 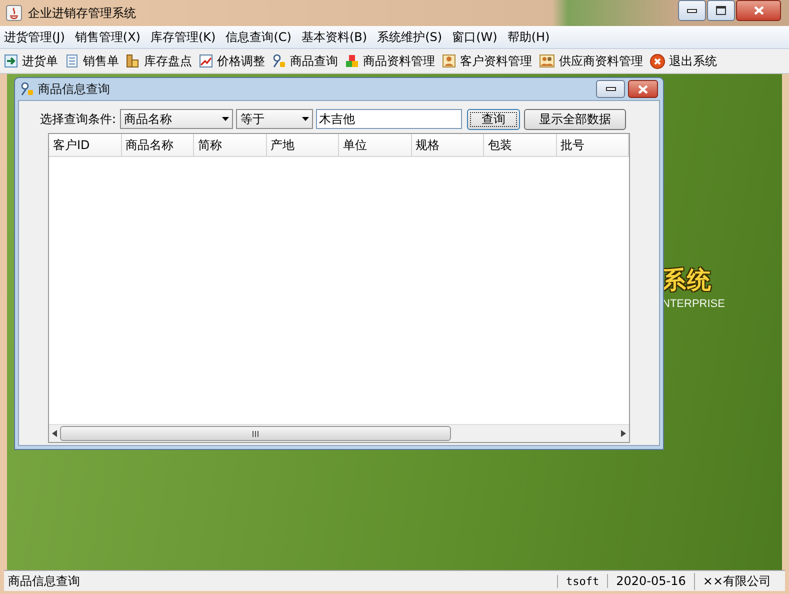 I want to click on grip-icon, so click(x=255, y=433).